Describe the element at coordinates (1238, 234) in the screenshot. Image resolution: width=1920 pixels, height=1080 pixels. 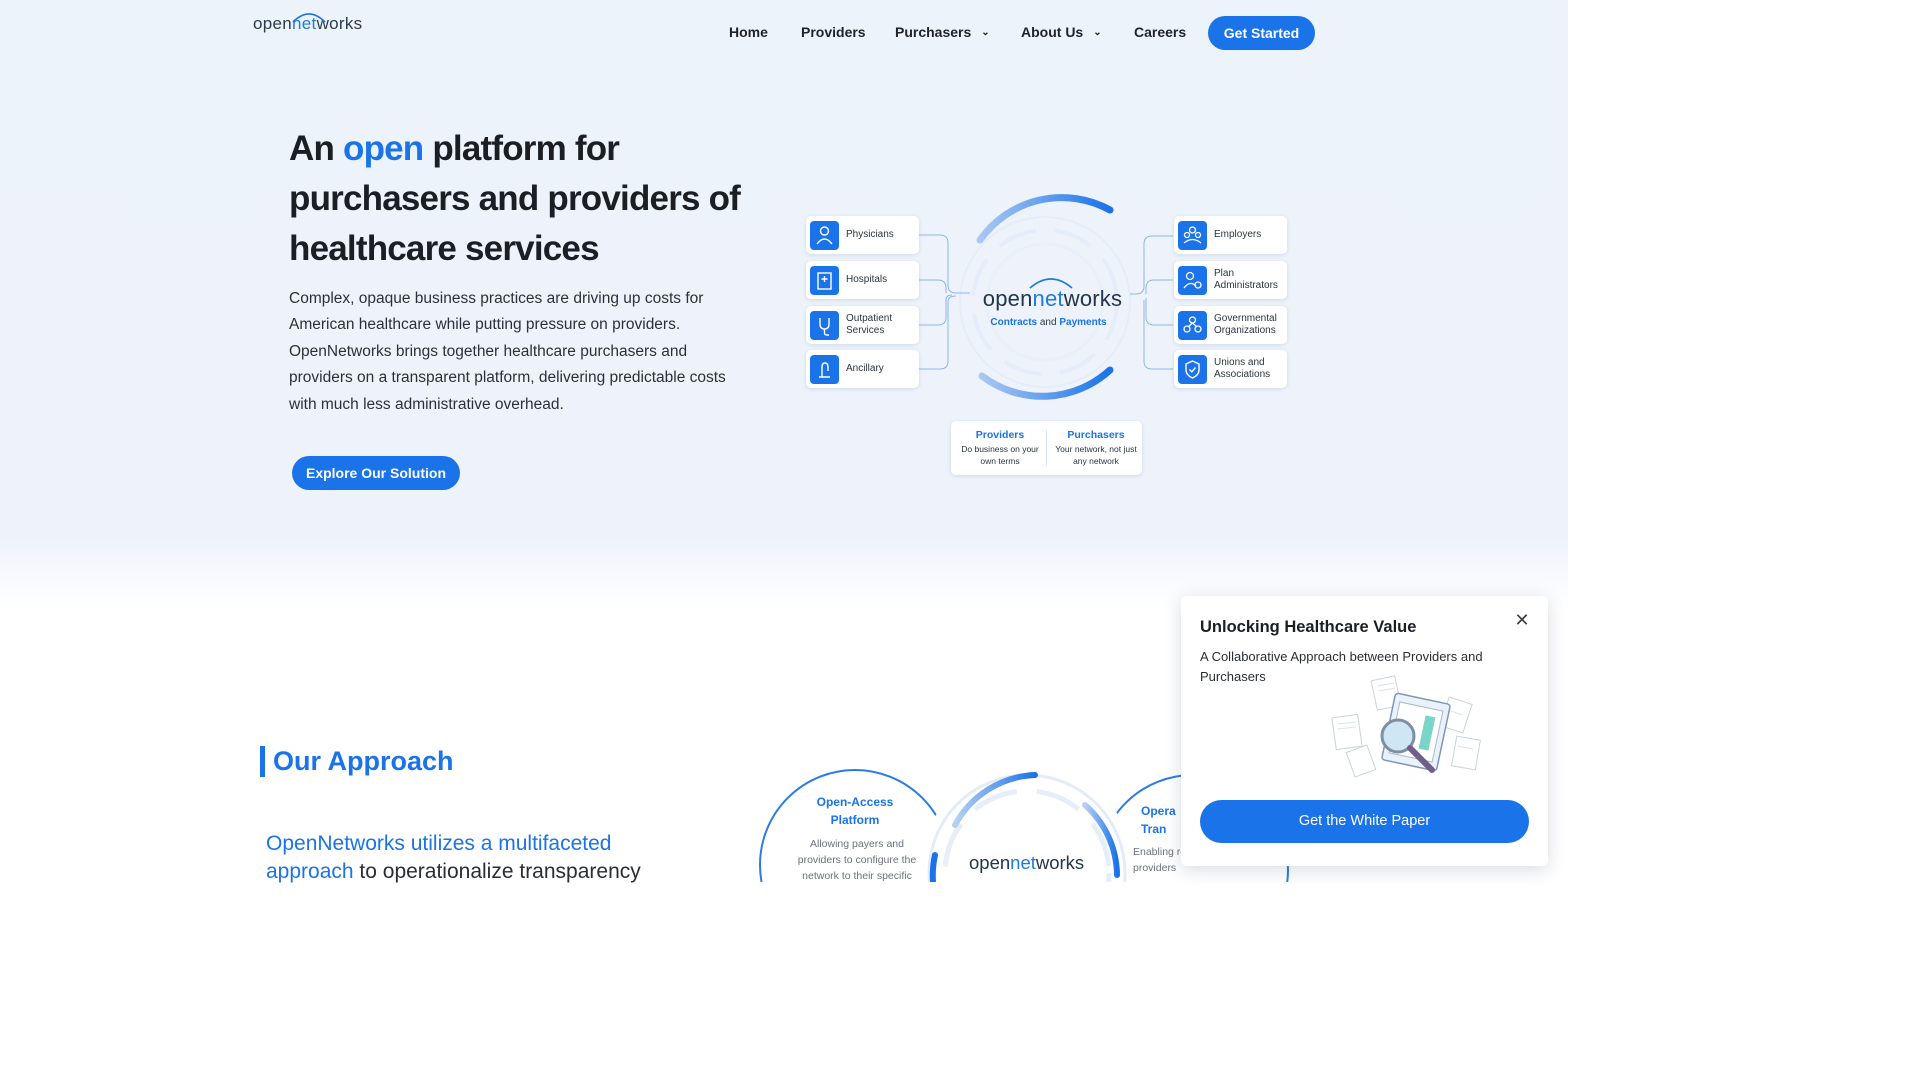
I see `node-label: Employers` at that location.